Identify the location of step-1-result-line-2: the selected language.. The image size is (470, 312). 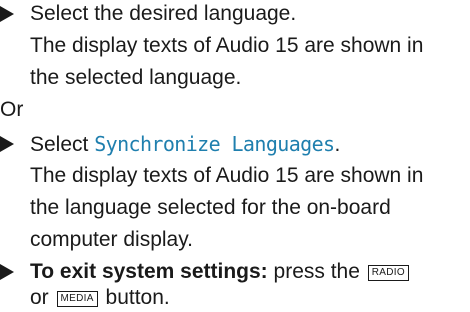
(136, 77).